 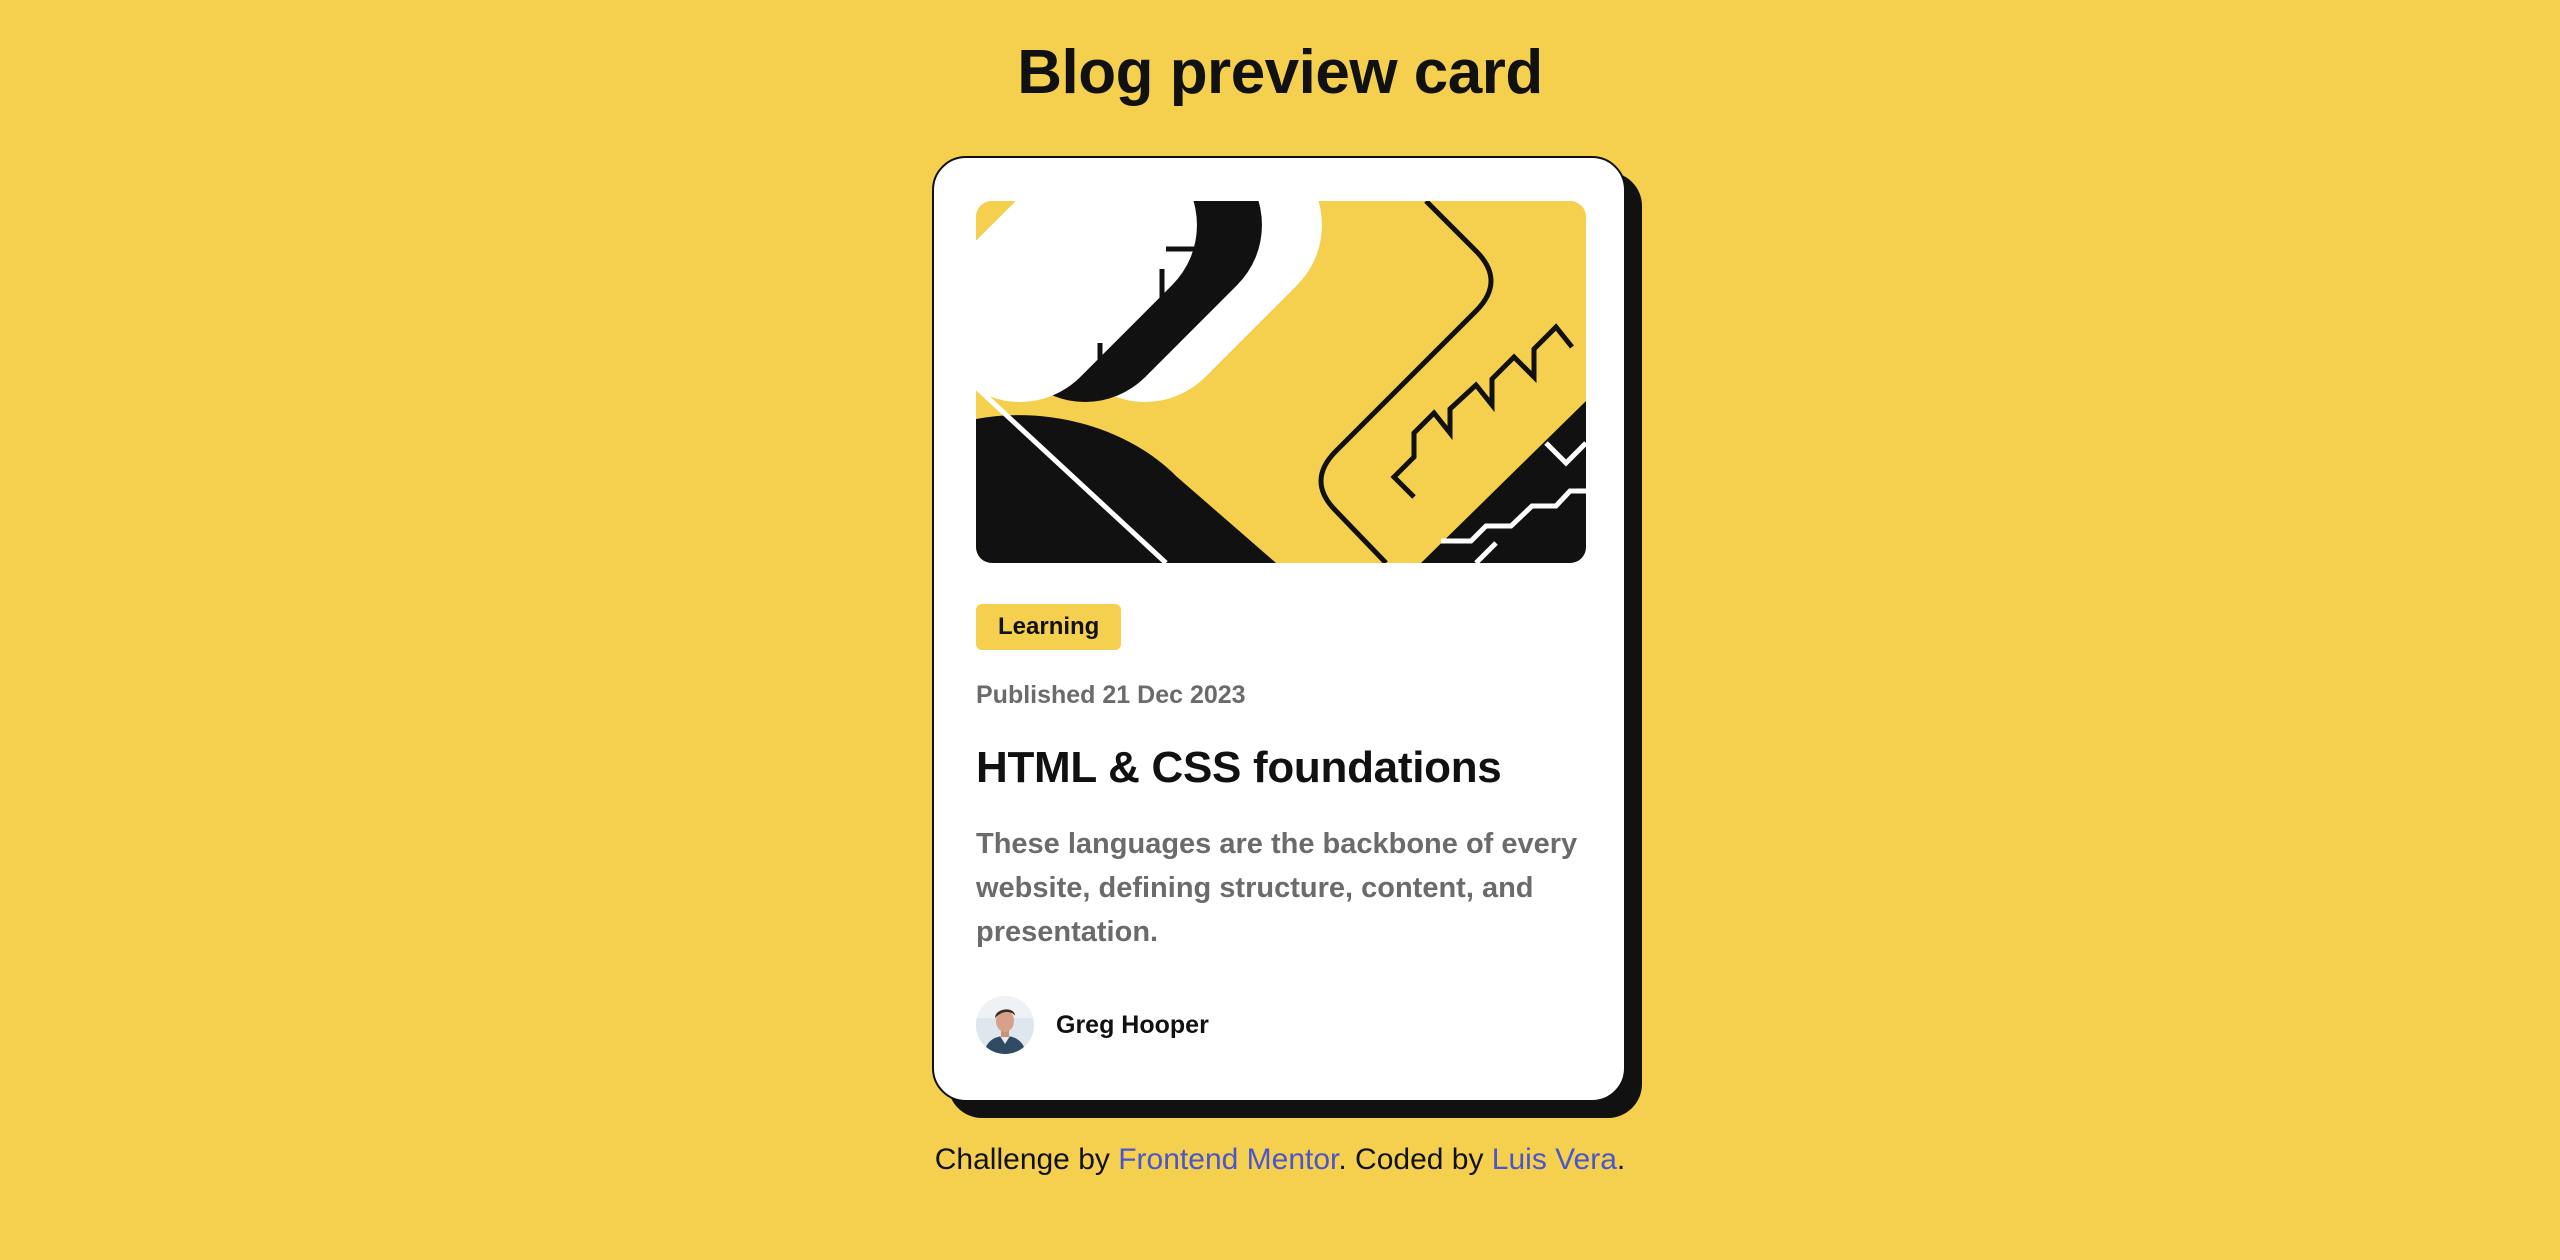 I want to click on frontend-mentor-link: Frontend Mentor, so click(x=1228, y=1159).